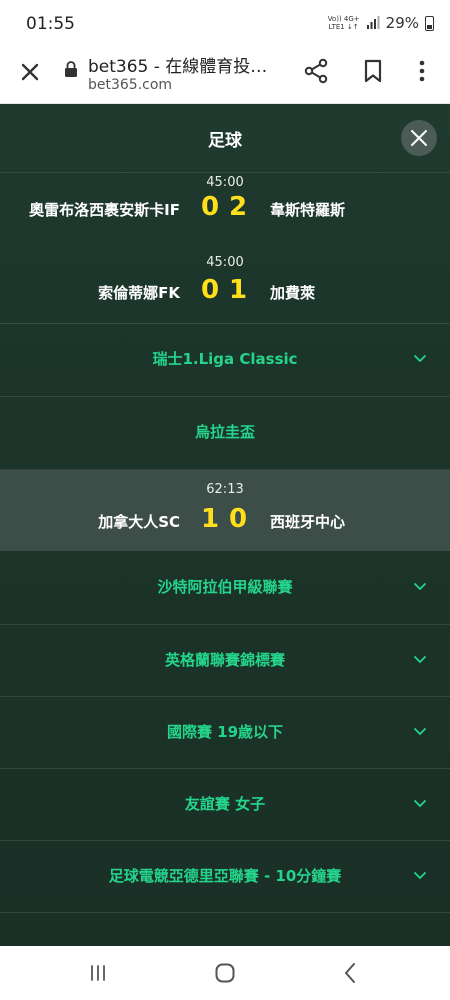  What do you see at coordinates (343, 23) in the screenshot?
I see `network-indicator: Vo)) 4G+ LTE1 ↓↑` at bounding box center [343, 23].